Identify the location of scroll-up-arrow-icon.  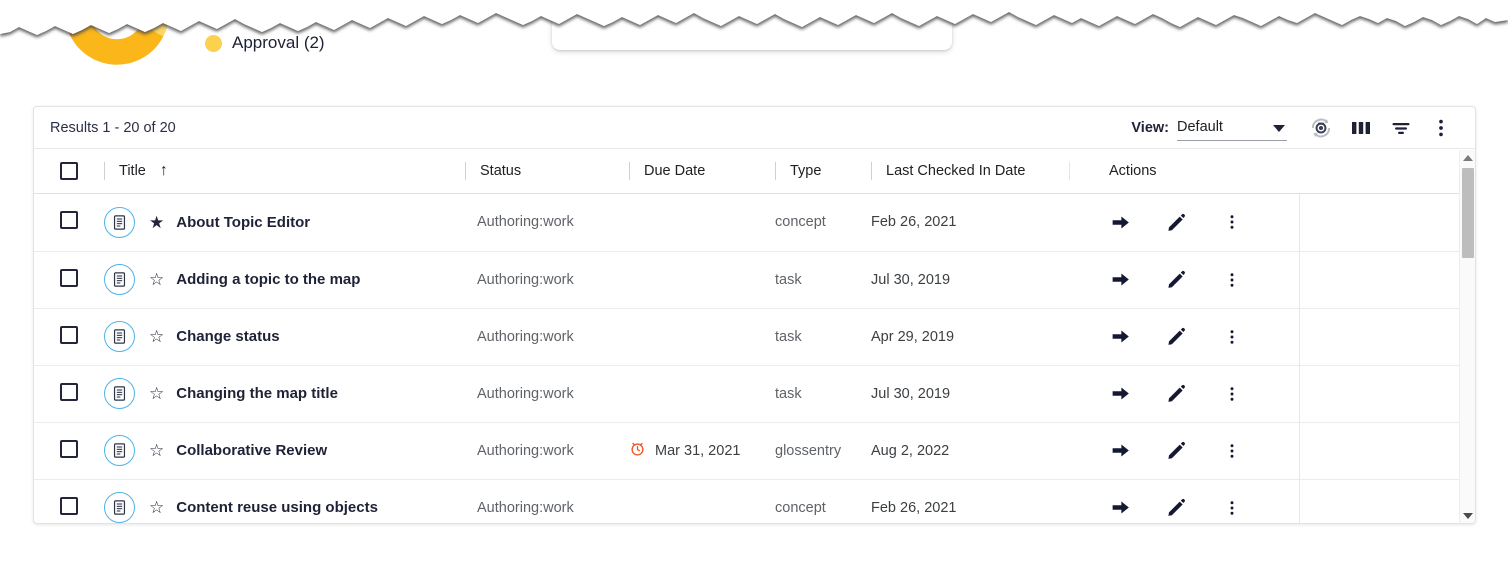
(1467, 158).